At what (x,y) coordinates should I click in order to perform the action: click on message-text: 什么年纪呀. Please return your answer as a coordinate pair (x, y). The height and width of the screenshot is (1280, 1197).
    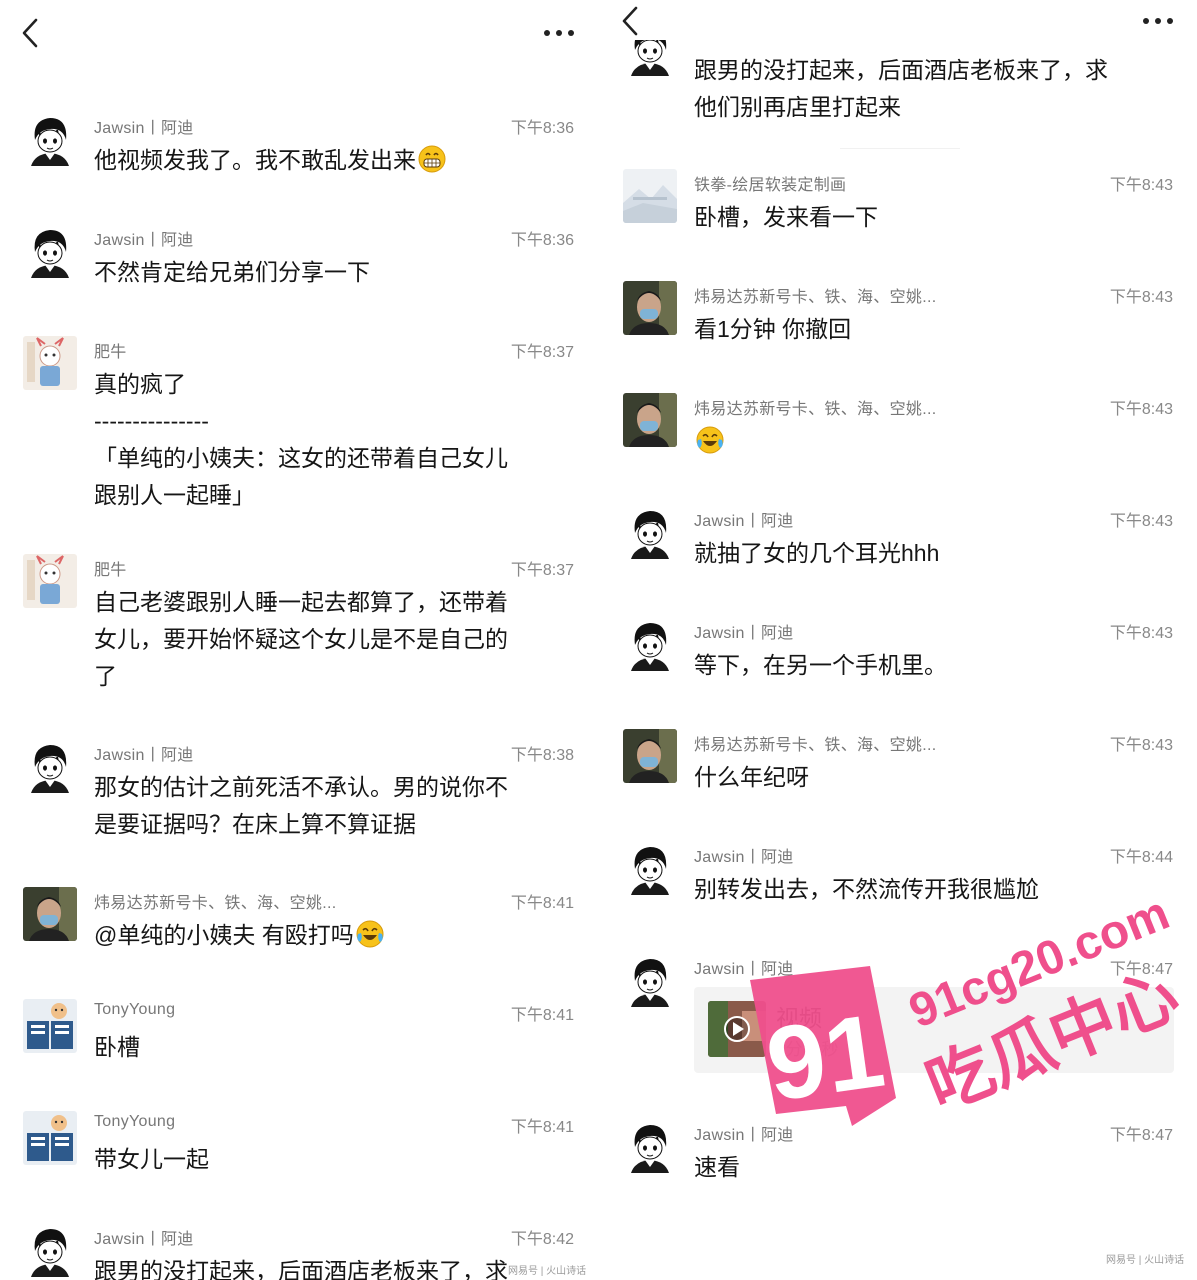
    Looking at the image, I should click on (925, 777).